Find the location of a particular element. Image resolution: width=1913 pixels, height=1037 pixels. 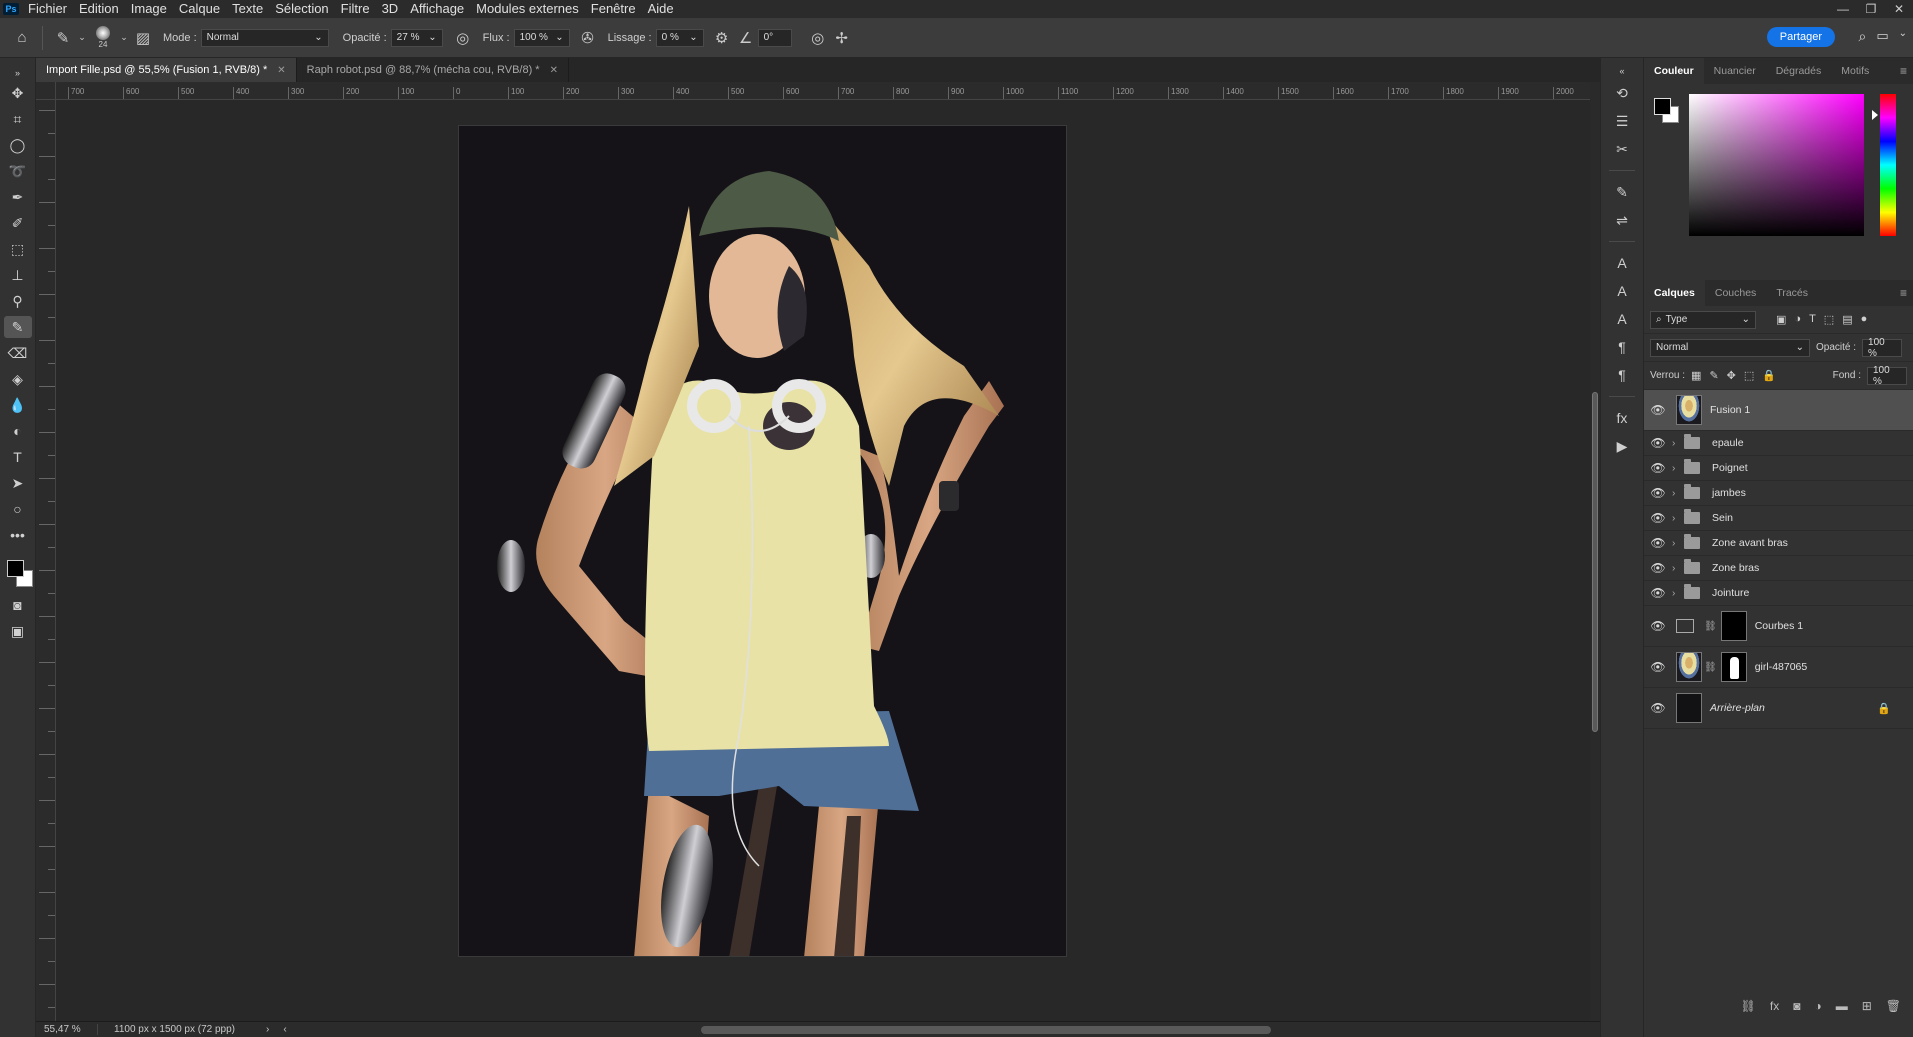

hue-slider is located at coordinates (1888, 165).